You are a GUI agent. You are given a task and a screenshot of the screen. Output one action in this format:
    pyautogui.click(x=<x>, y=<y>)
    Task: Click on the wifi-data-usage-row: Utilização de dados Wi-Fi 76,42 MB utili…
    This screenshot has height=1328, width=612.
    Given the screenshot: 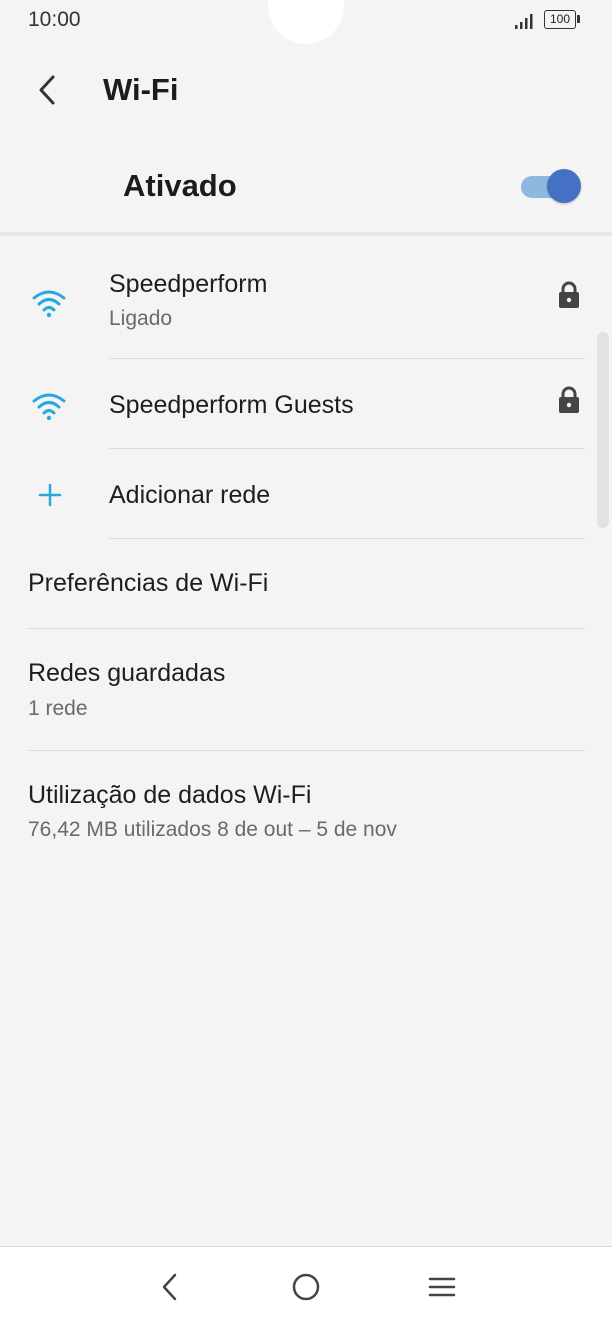 What is the action you would take?
    pyautogui.click(x=306, y=806)
    